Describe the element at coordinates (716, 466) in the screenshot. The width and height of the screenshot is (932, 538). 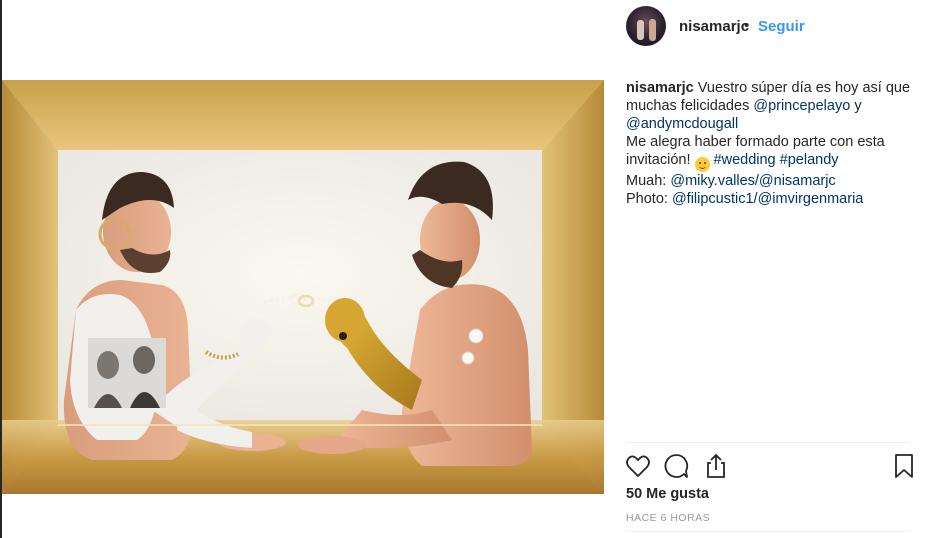
I see `share-icon` at that location.